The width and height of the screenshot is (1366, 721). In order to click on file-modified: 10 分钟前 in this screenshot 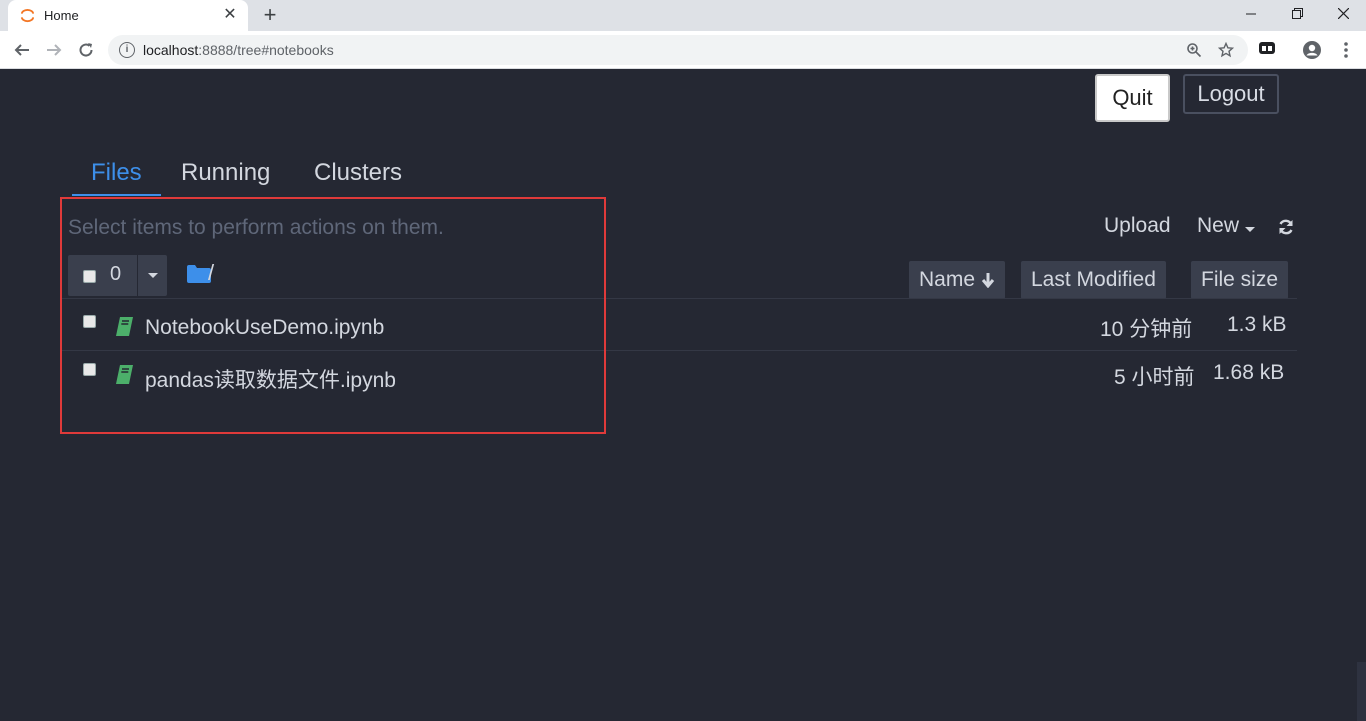, I will do `click(1146, 329)`.